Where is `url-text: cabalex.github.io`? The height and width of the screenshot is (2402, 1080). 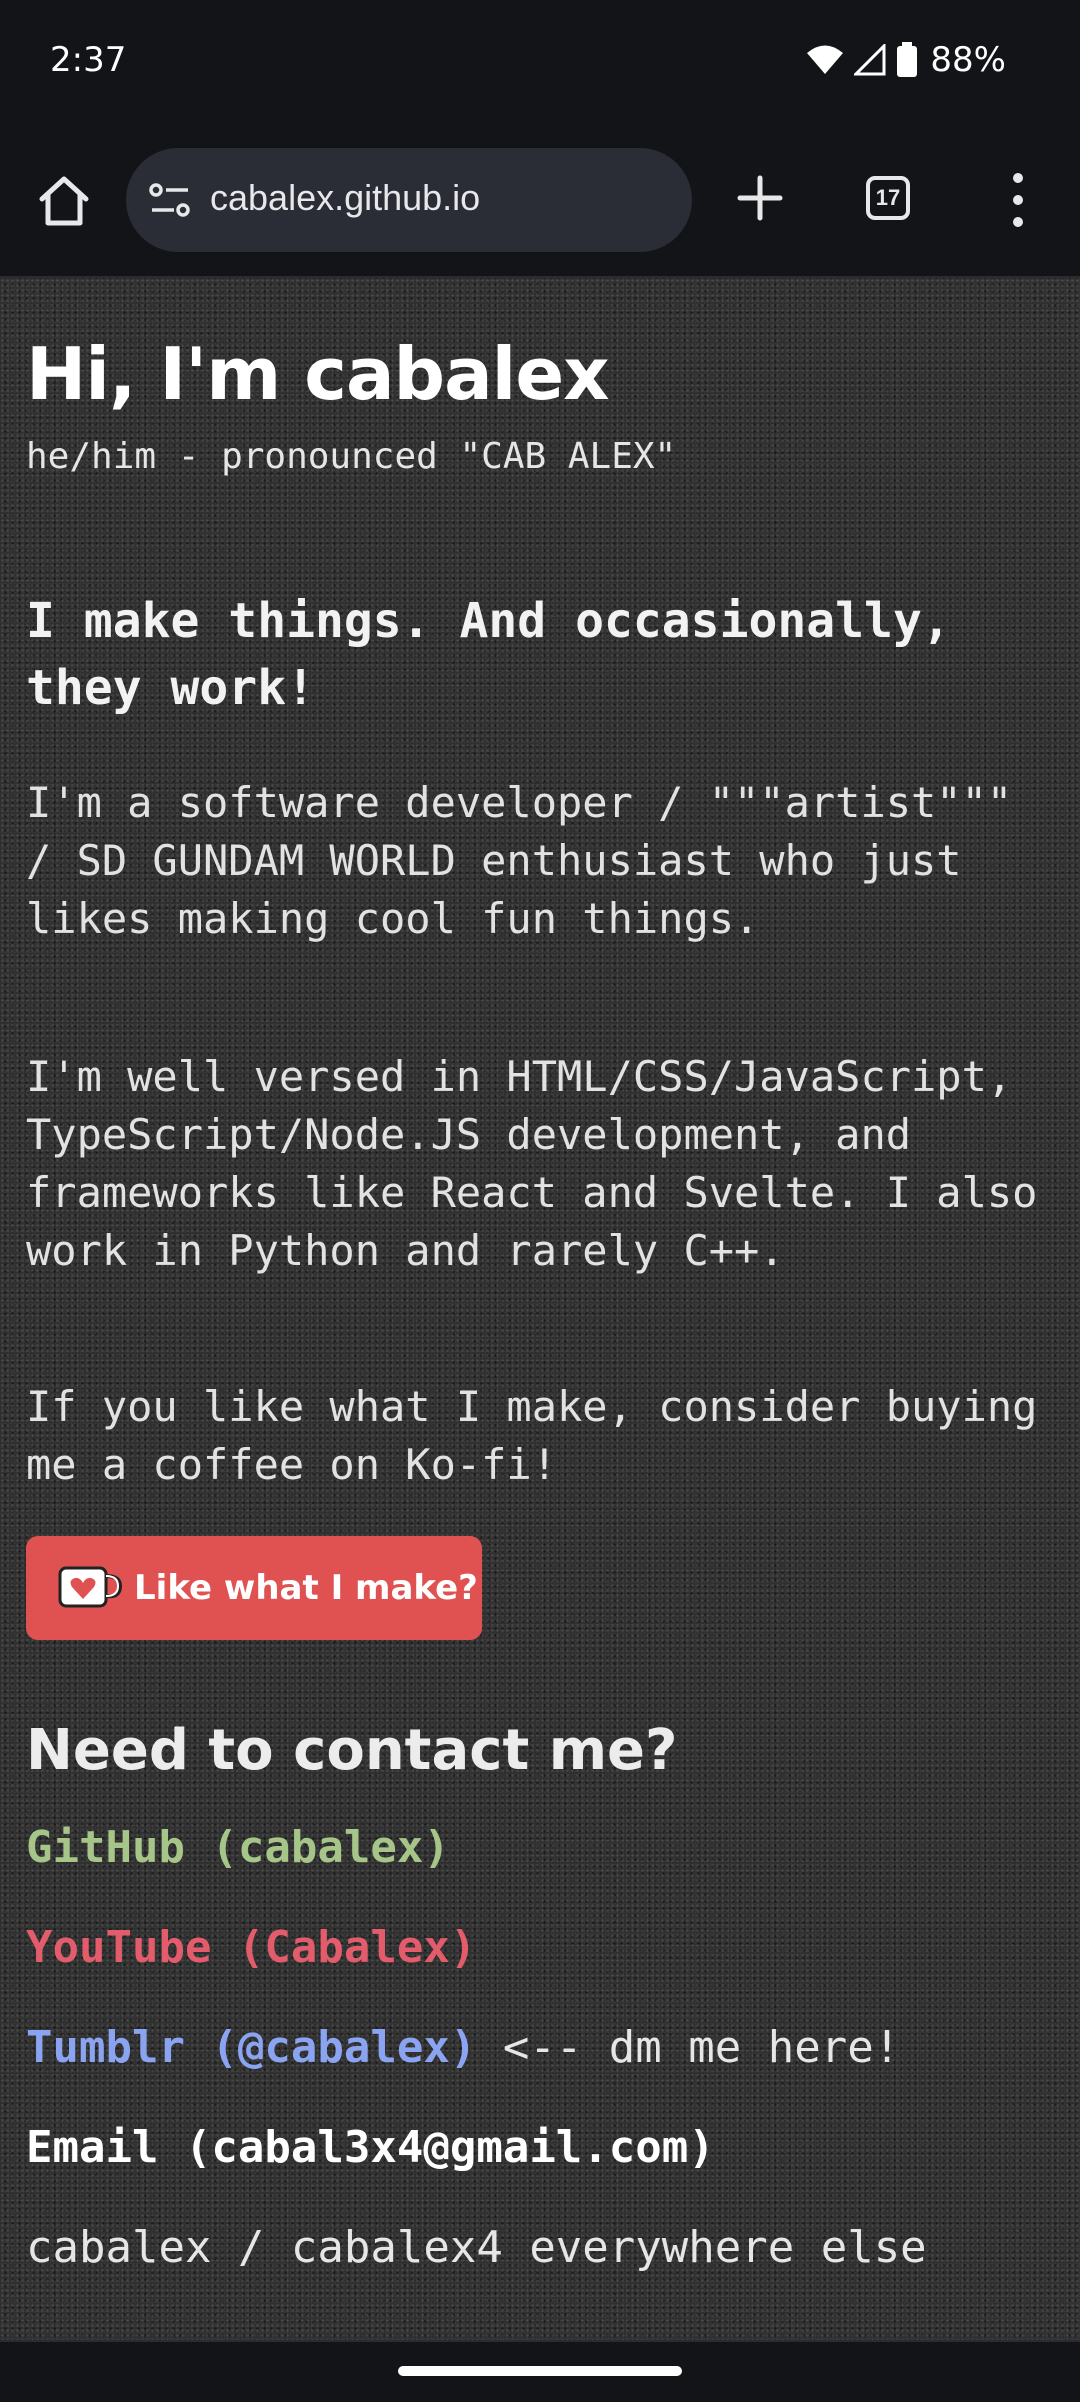
url-text: cabalex.github.io is located at coordinates (345, 198).